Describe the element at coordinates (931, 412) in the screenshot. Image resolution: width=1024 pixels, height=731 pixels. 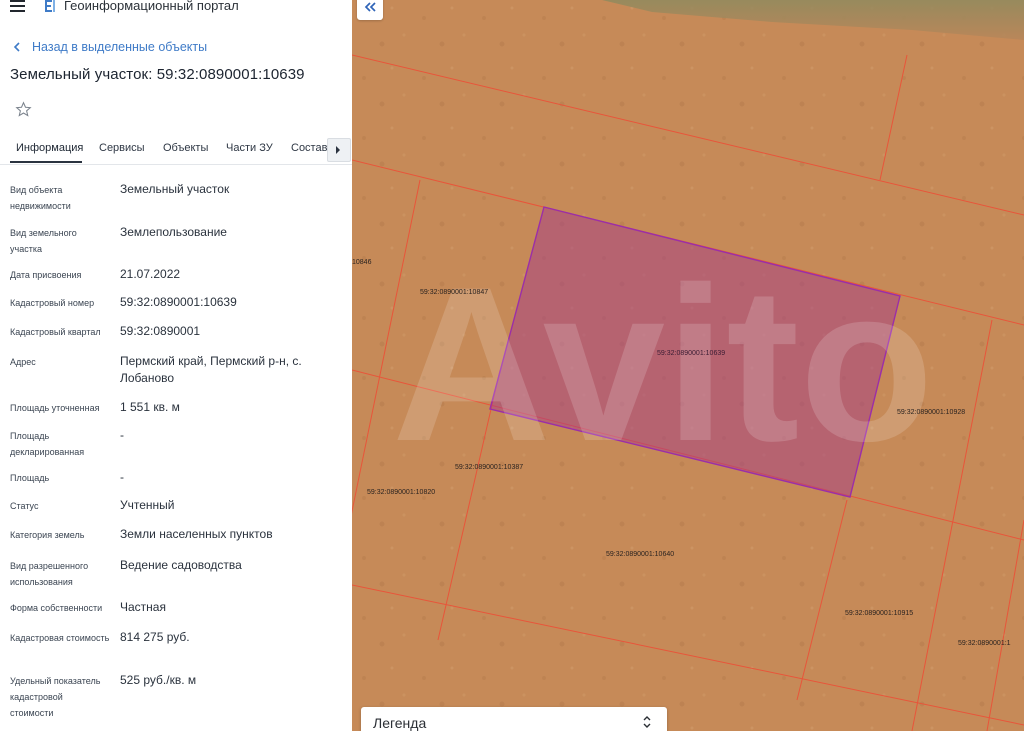
I see `parcel-label: 59:32:0890001:10928` at that location.